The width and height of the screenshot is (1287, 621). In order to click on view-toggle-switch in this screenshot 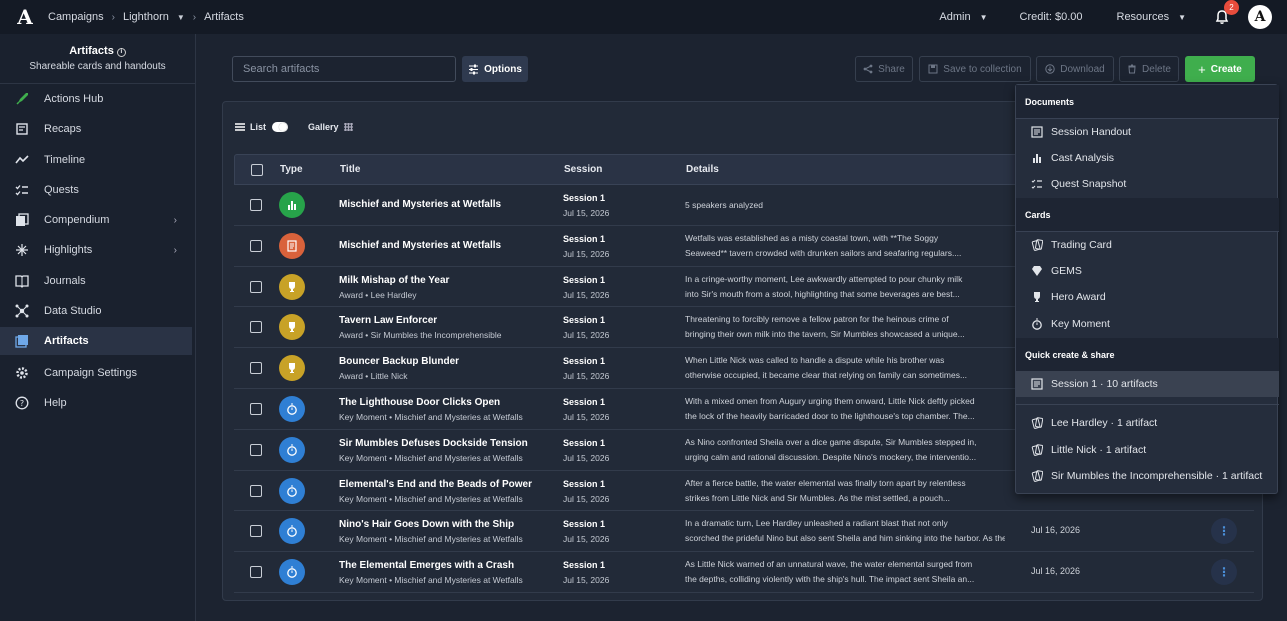, I will do `click(280, 127)`.